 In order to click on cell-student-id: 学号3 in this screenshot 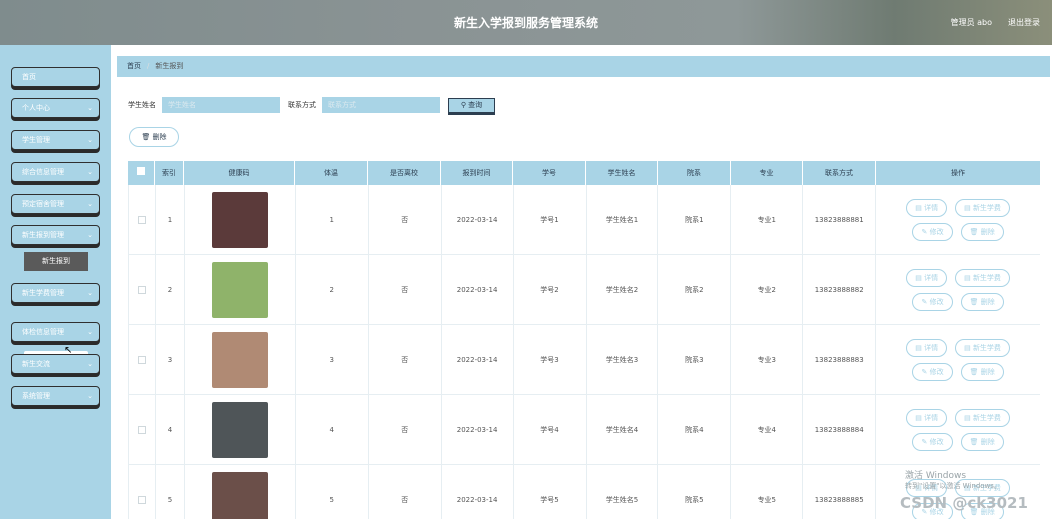, I will do `click(550, 359)`.